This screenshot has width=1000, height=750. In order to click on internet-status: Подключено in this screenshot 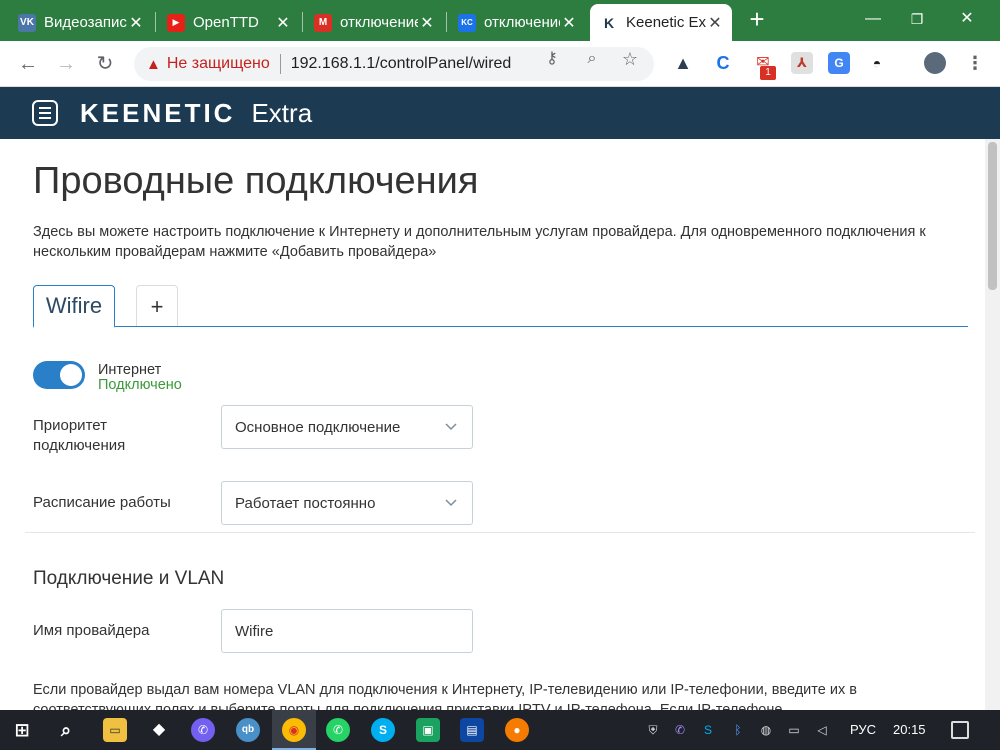, I will do `click(140, 385)`.